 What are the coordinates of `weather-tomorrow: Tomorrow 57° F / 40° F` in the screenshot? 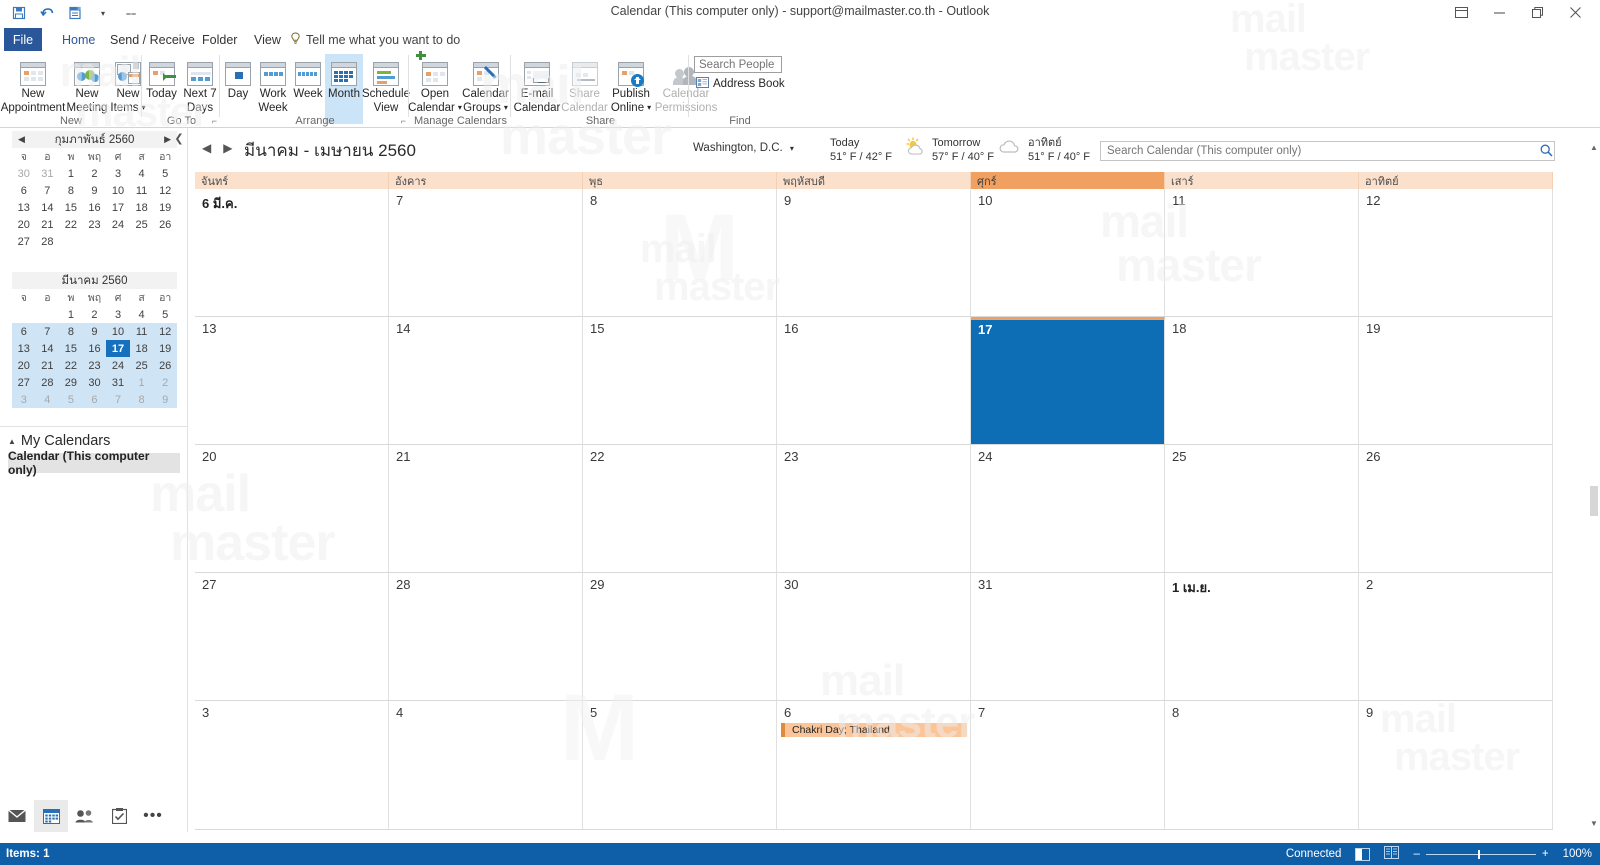 It's located at (949, 150).